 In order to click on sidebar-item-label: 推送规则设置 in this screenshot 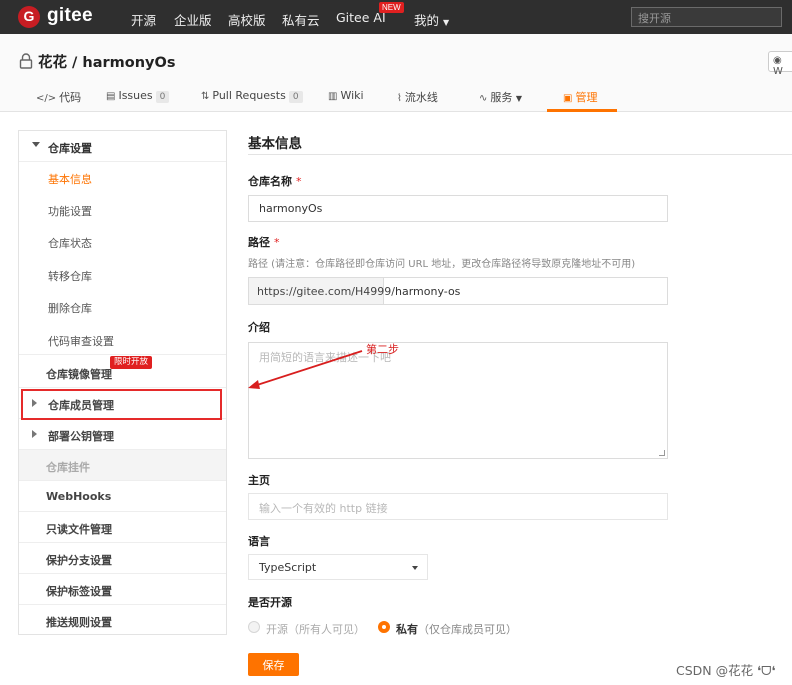, I will do `click(79, 622)`.